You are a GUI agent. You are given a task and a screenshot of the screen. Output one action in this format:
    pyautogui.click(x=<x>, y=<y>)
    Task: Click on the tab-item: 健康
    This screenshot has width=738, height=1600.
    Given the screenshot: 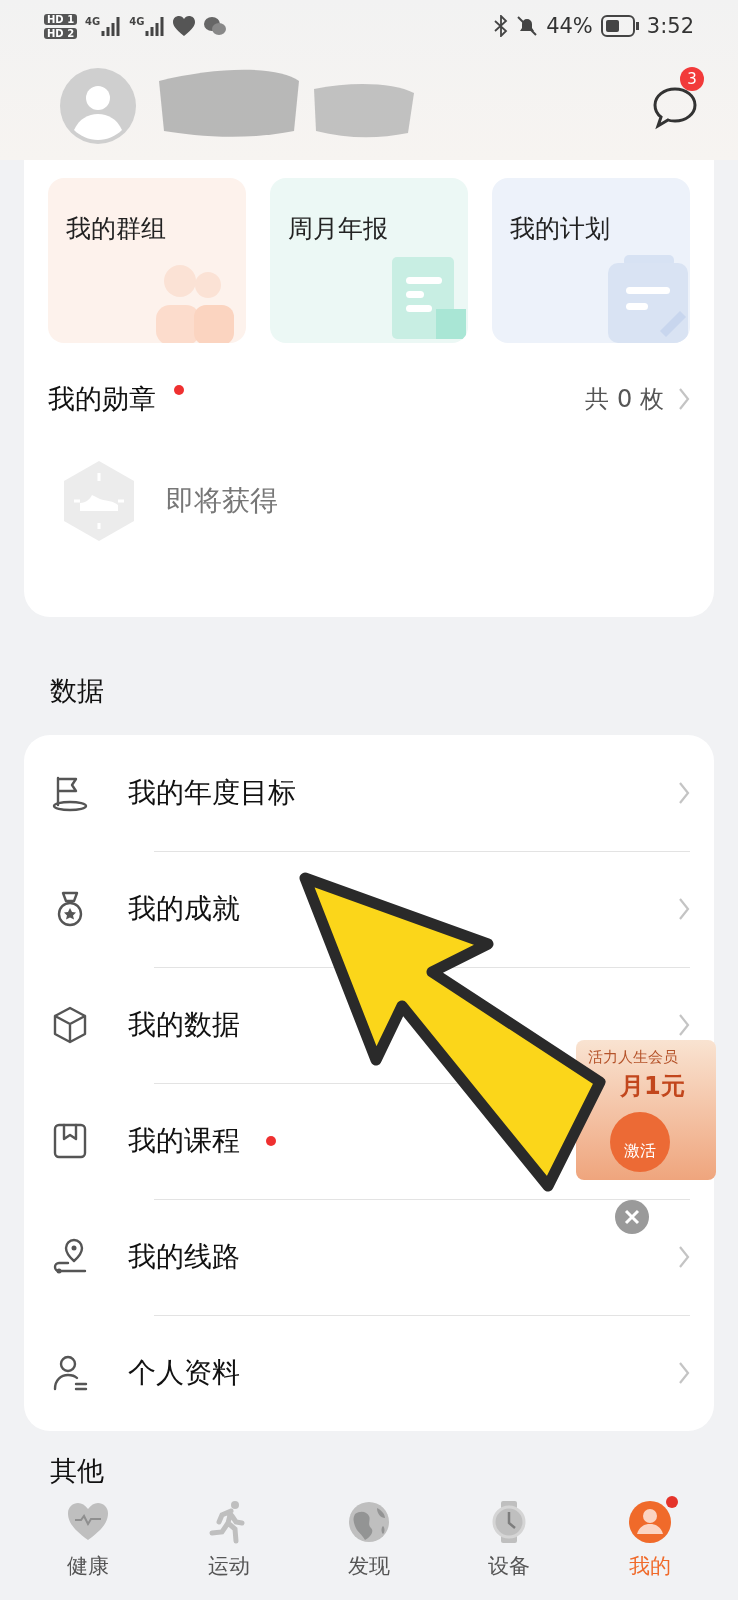 What is the action you would take?
    pyautogui.click(x=88, y=1544)
    